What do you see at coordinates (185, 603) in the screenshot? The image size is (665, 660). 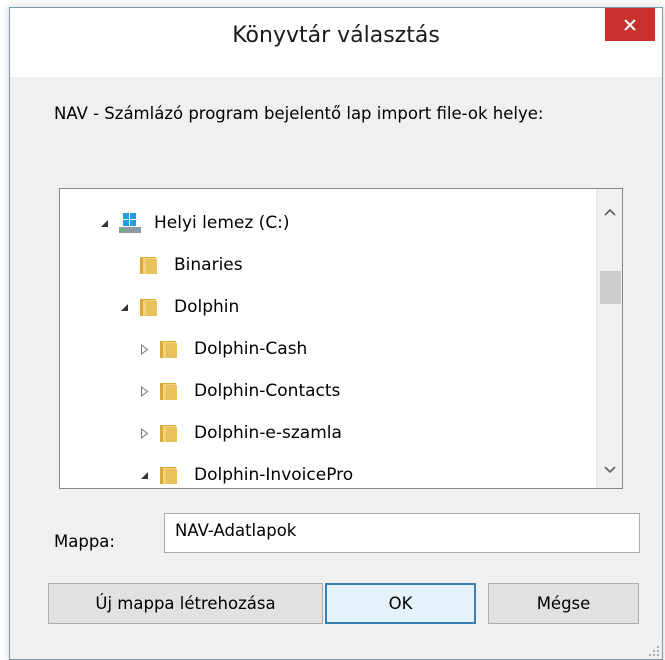 I see `new-folder-button: Új mappa létrehozása` at bounding box center [185, 603].